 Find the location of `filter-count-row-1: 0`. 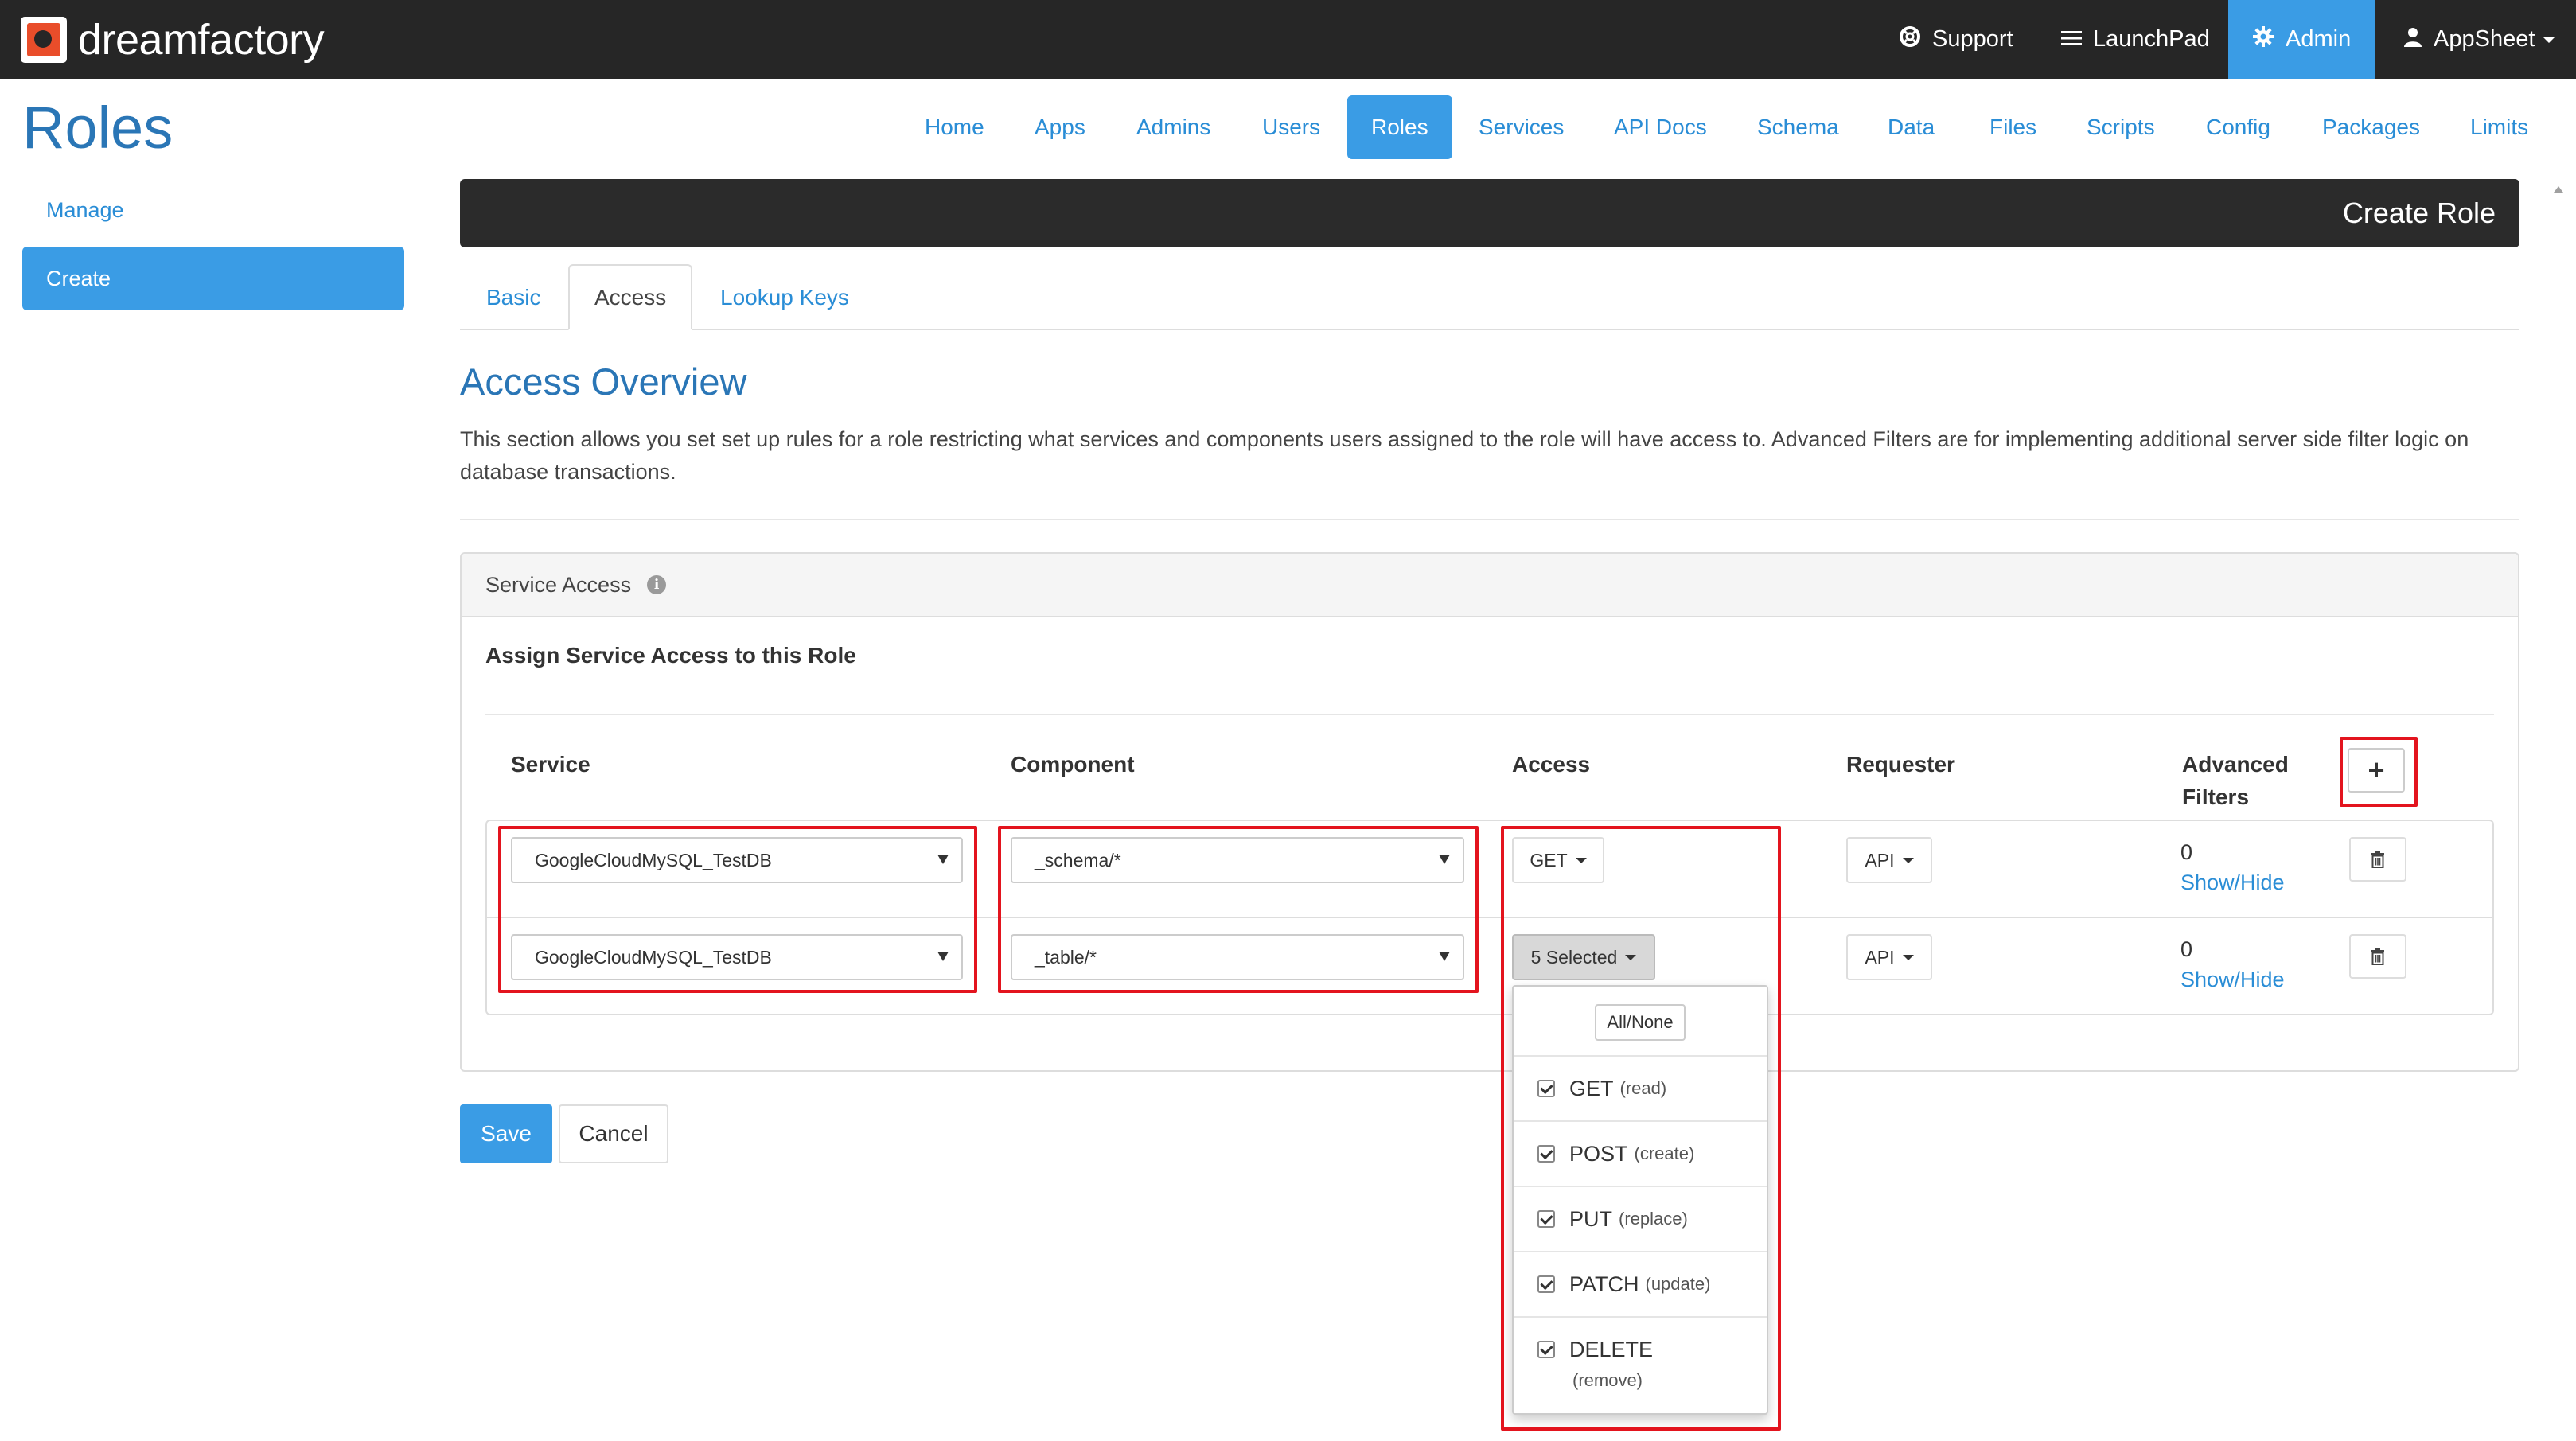

filter-count-row-1: 0 is located at coordinates (2186, 852).